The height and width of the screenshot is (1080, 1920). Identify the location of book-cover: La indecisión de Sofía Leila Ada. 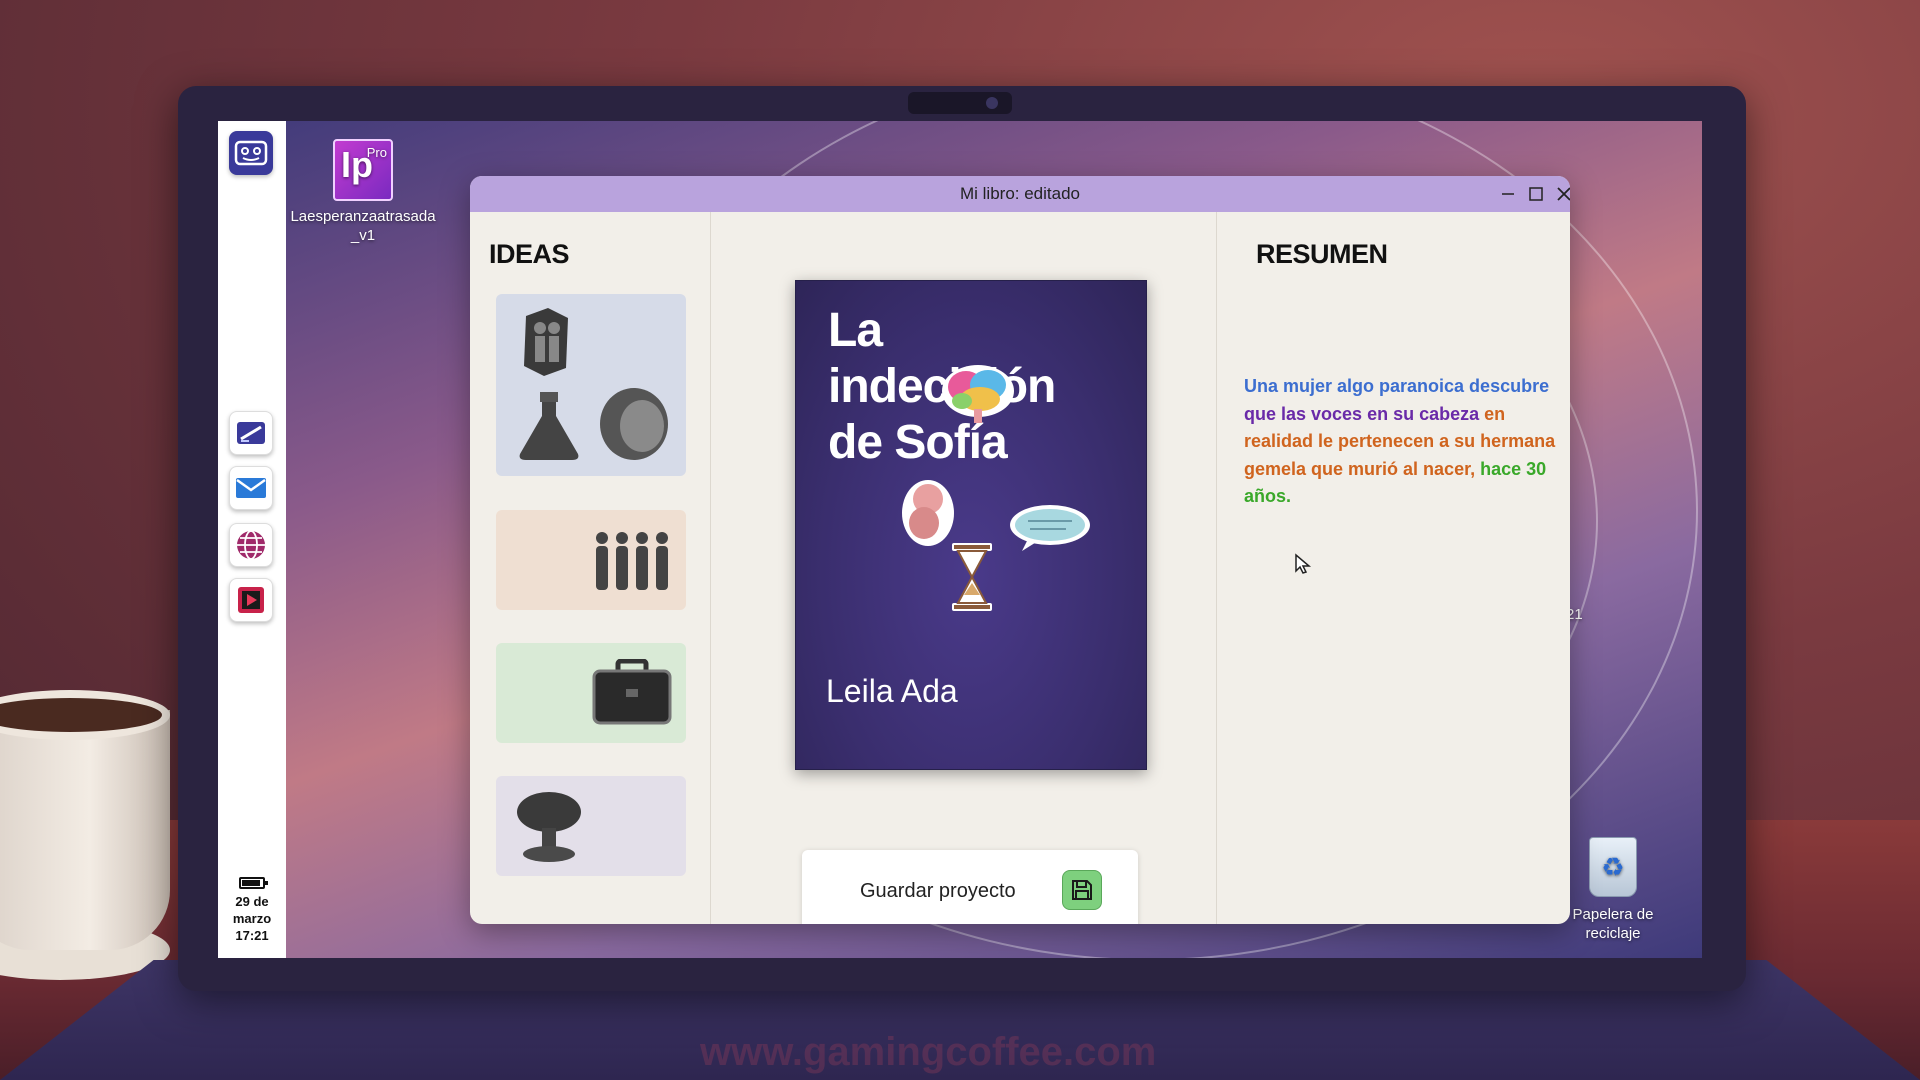
(971, 525).